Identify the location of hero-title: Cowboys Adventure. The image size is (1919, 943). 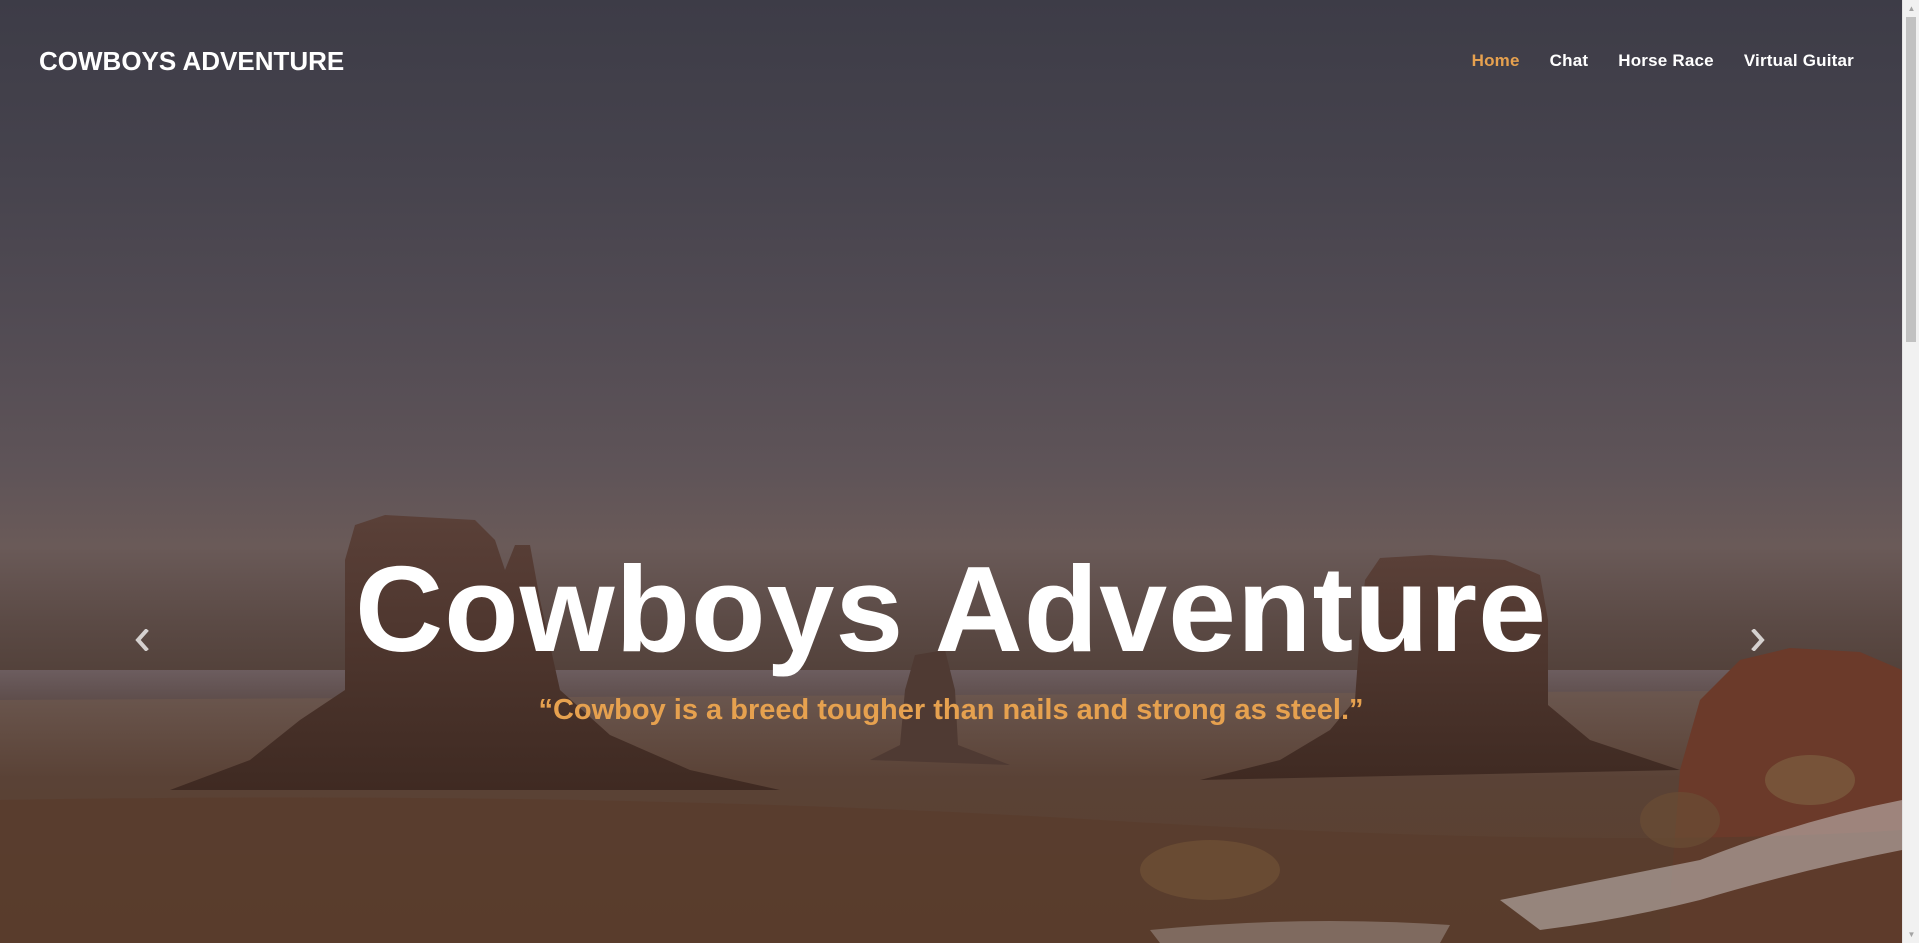
(951, 609).